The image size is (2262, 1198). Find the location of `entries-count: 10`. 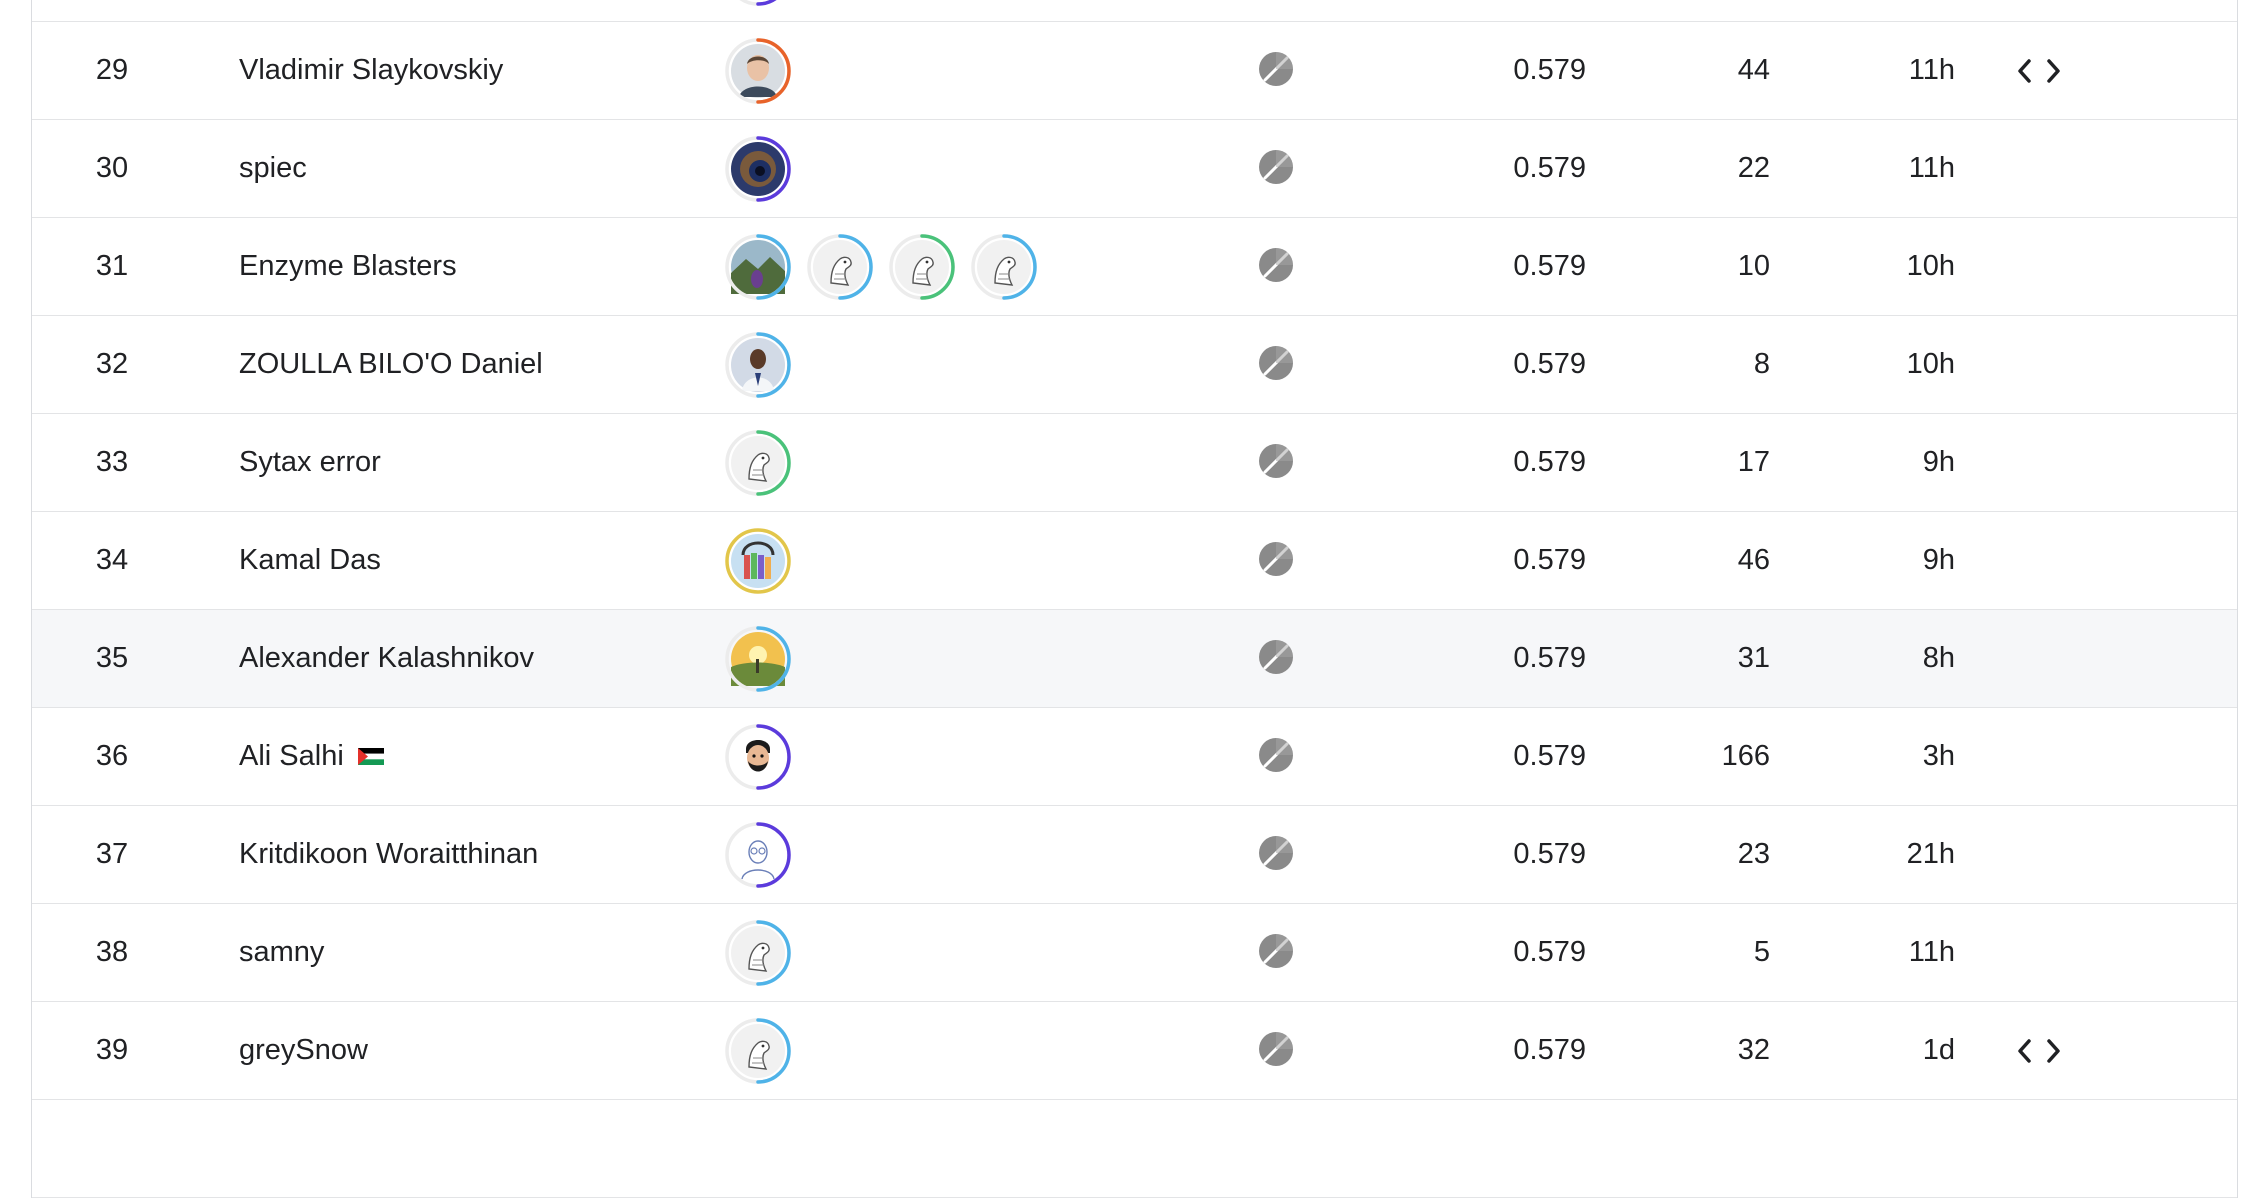

entries-count: 10 is located at coordinates (1753, 266).